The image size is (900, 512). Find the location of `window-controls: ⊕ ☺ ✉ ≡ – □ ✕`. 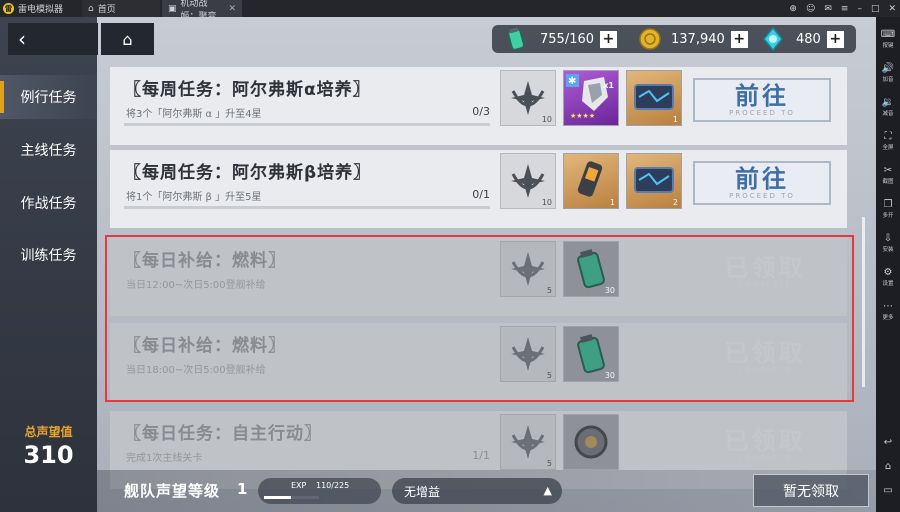

window-controls: ⊕ ☺ ✉ ≡ – □ ✕ is located at coordinates (842, 8).